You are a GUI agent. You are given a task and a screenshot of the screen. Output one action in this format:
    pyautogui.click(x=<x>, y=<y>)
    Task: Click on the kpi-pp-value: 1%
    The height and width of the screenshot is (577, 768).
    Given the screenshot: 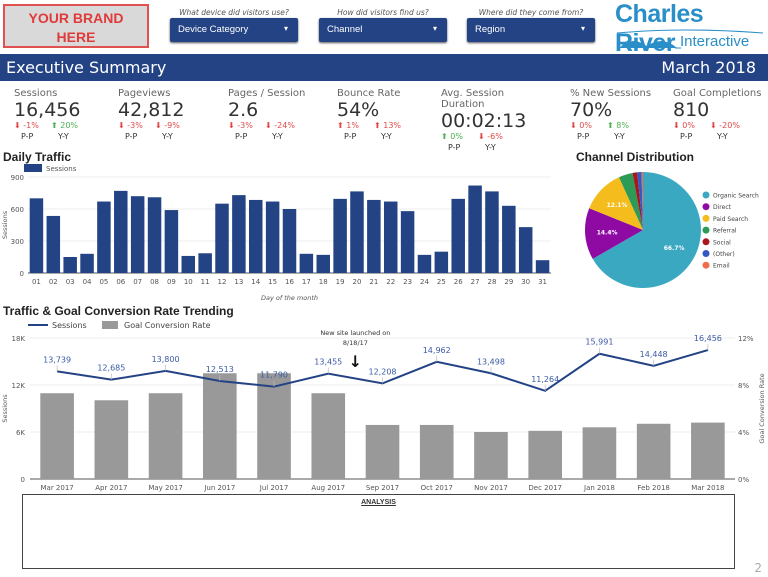 What is the action you would take?
    pyautogui.click(x=352, y=125)
    